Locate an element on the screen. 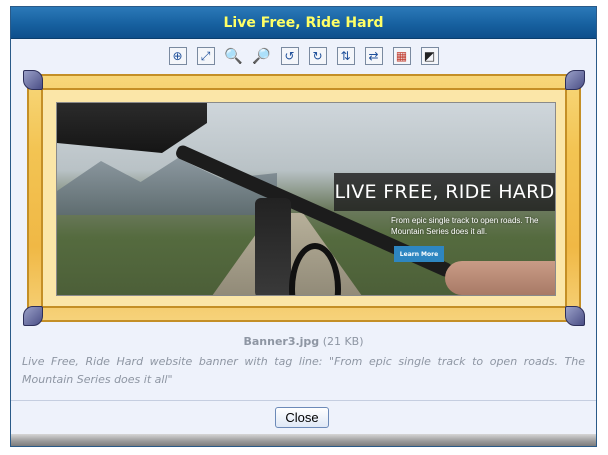 The height and width of the screenshot is (455, 608). file-name: Banner3.jpg is located at coordinates (281, 341).